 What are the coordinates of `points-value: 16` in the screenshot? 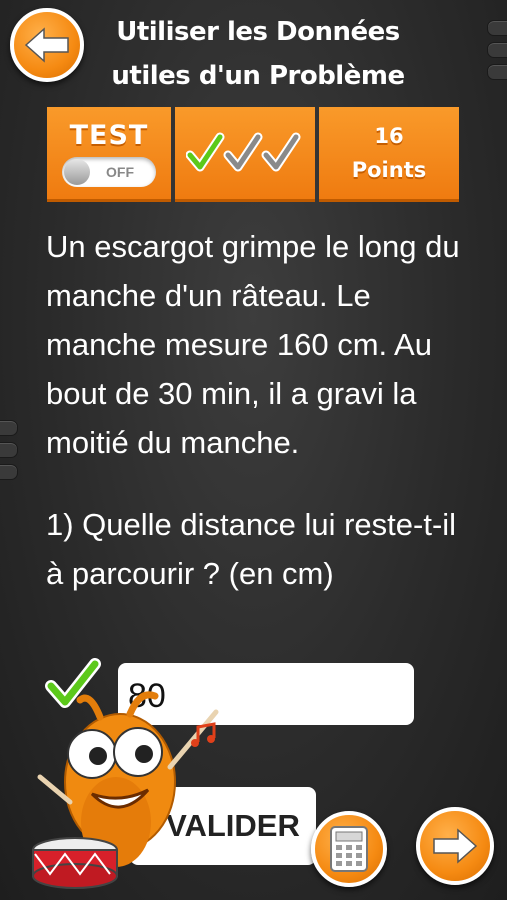 It's located at (389, 136).